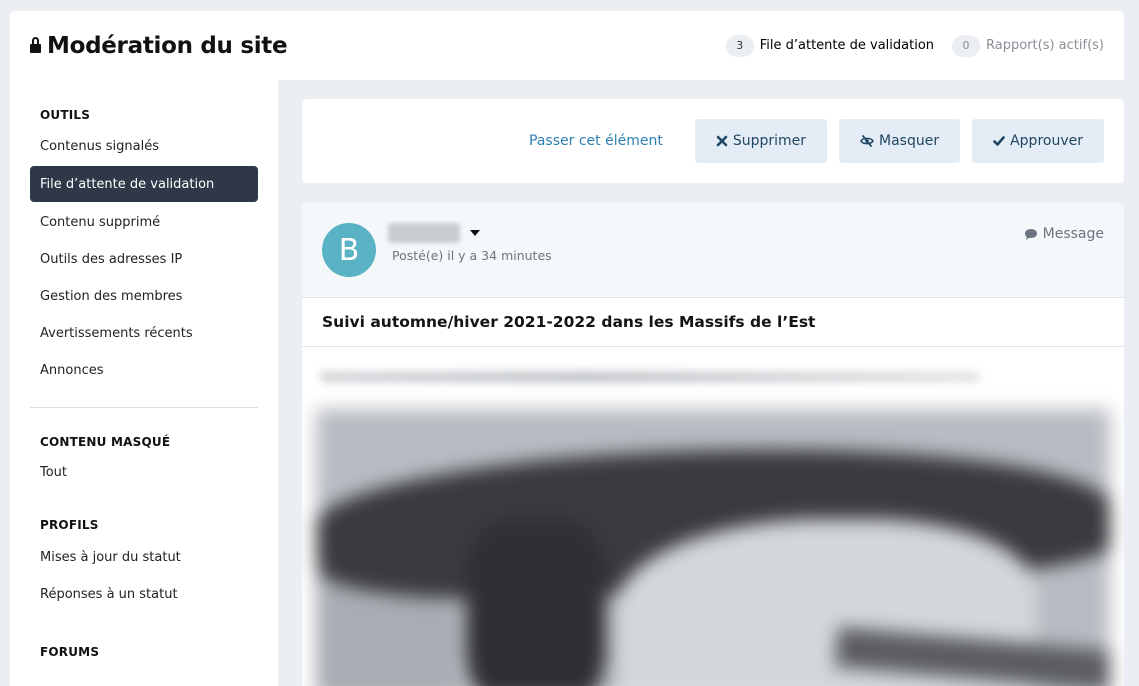 This screenshot has height=686, width=1139. Describe the element at coordinates (475, 233) in the screenshot. I see `caret-down-icon` at that location.